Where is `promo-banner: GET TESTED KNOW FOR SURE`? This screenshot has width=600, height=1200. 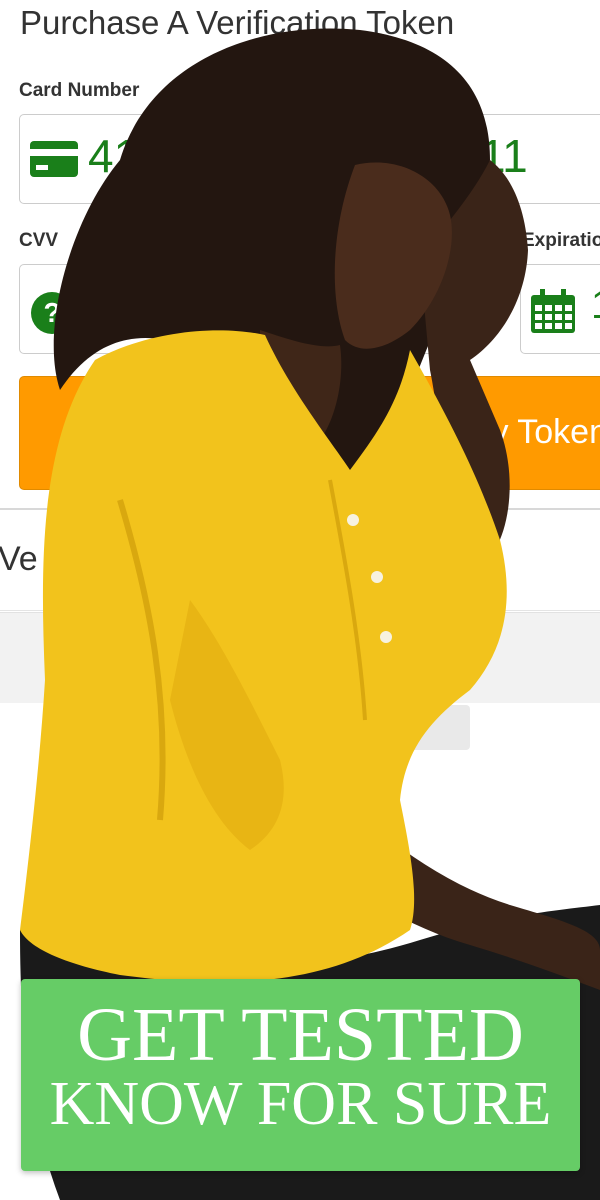
promo-banner: GET TESTED KNOW FOR SURE is located at coordinates (300, 1075).